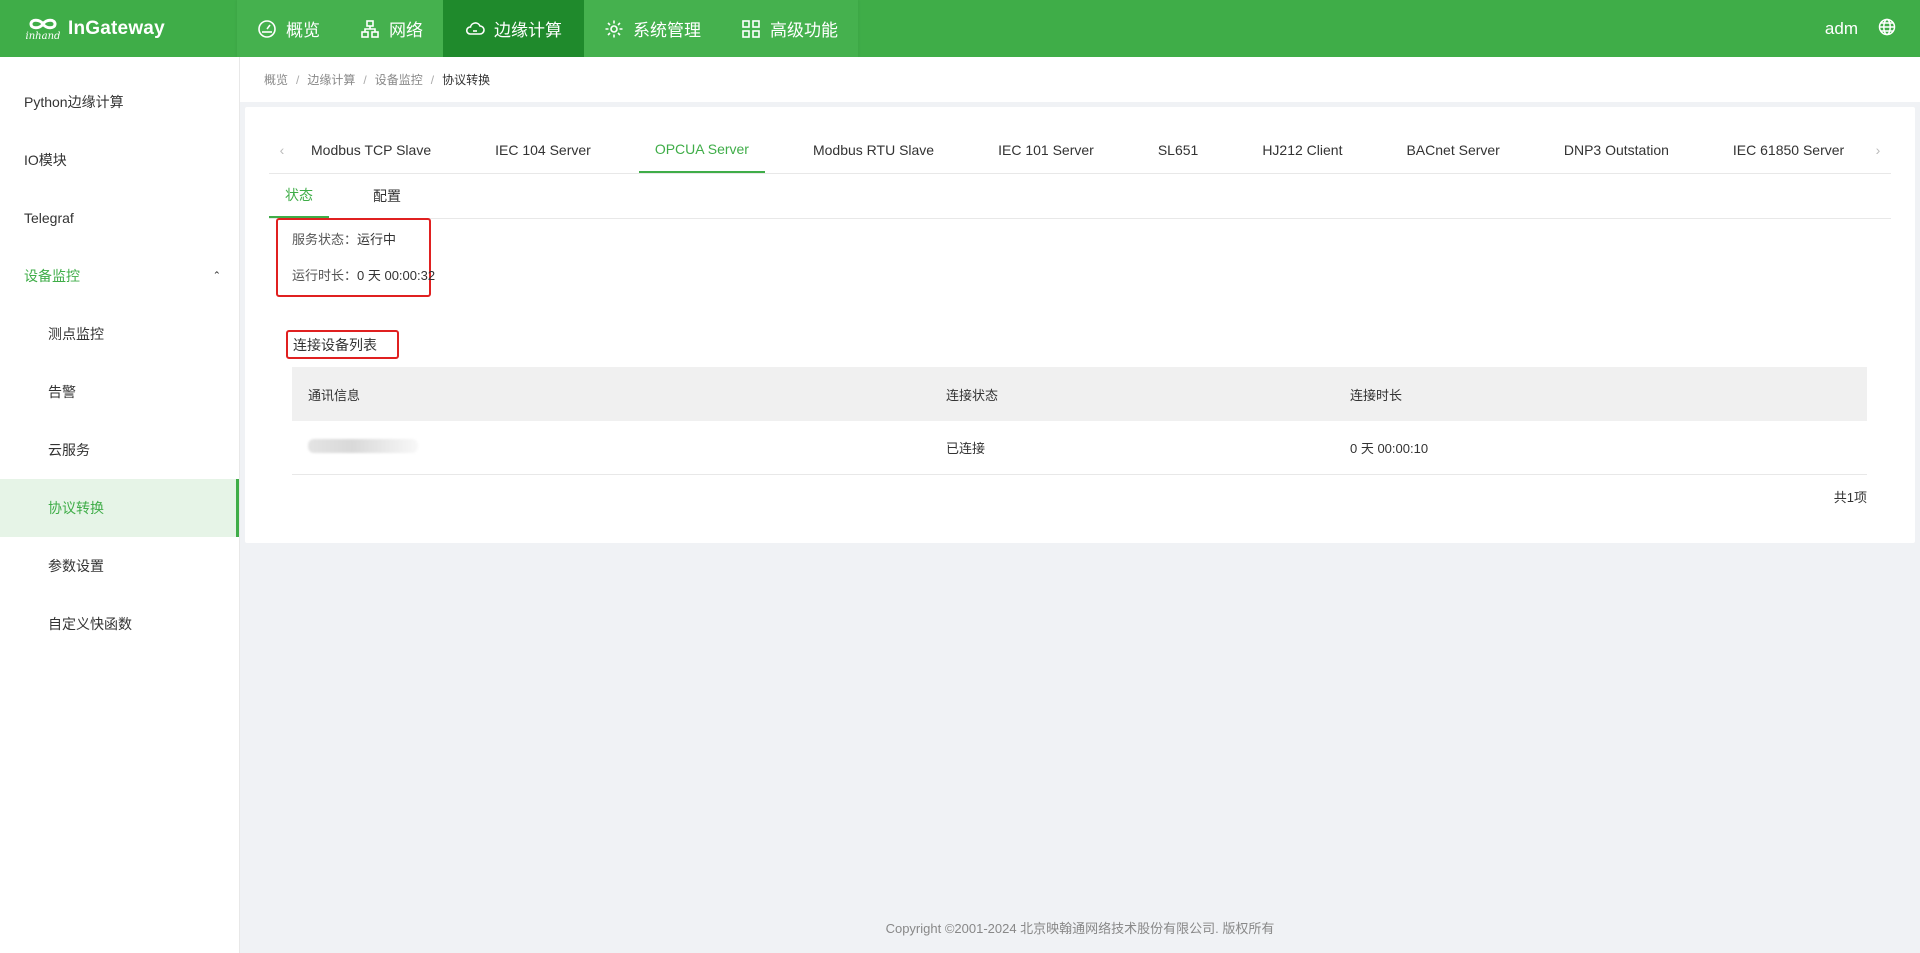 This screenshot has height=953, width=1920. I want to click on nav-item-overview: 概览, so click(288, 28).